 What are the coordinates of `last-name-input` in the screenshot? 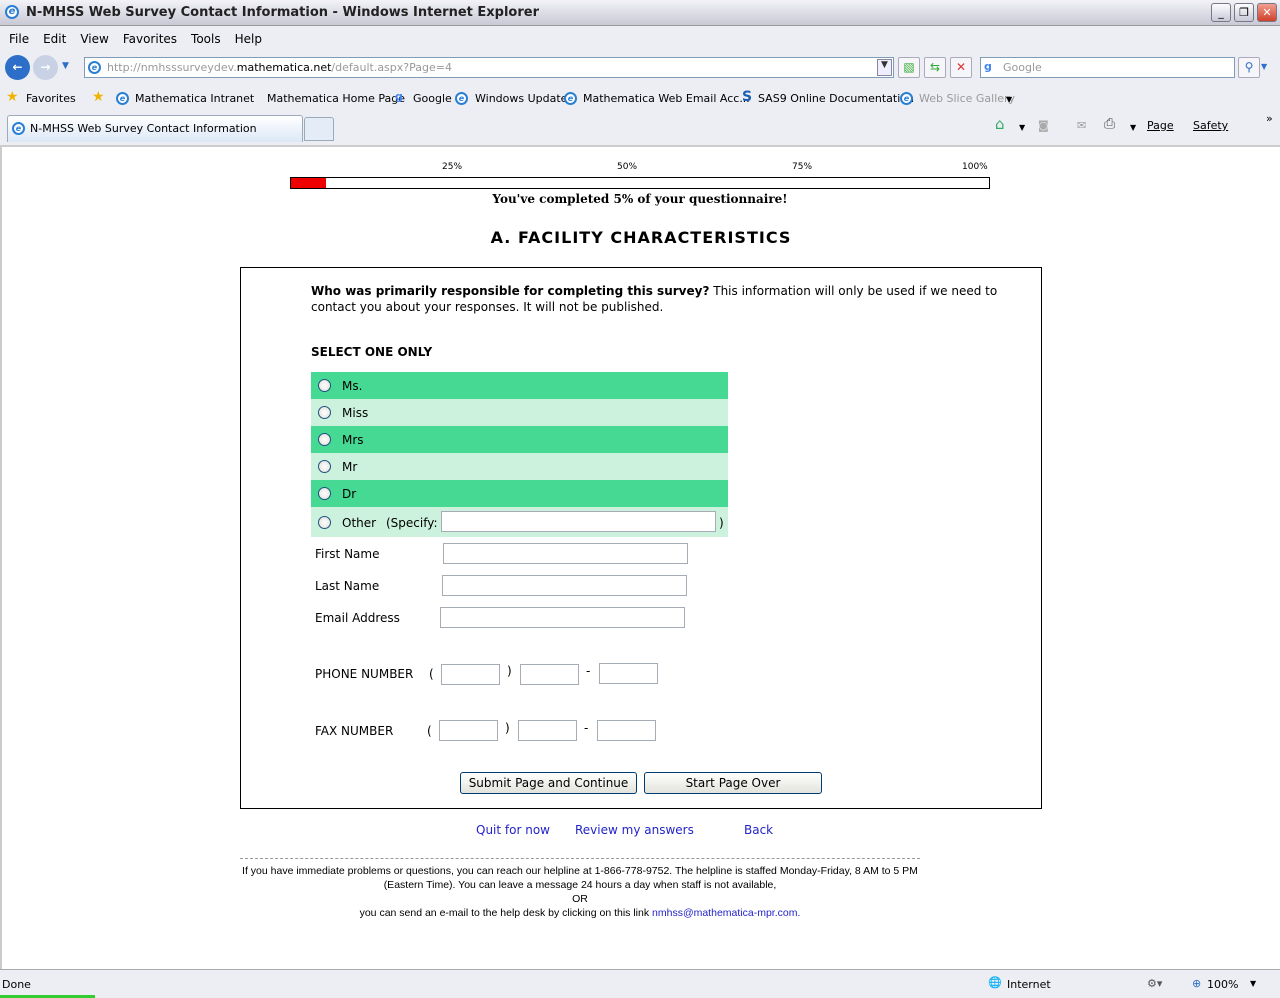 It's located at (564, 585).